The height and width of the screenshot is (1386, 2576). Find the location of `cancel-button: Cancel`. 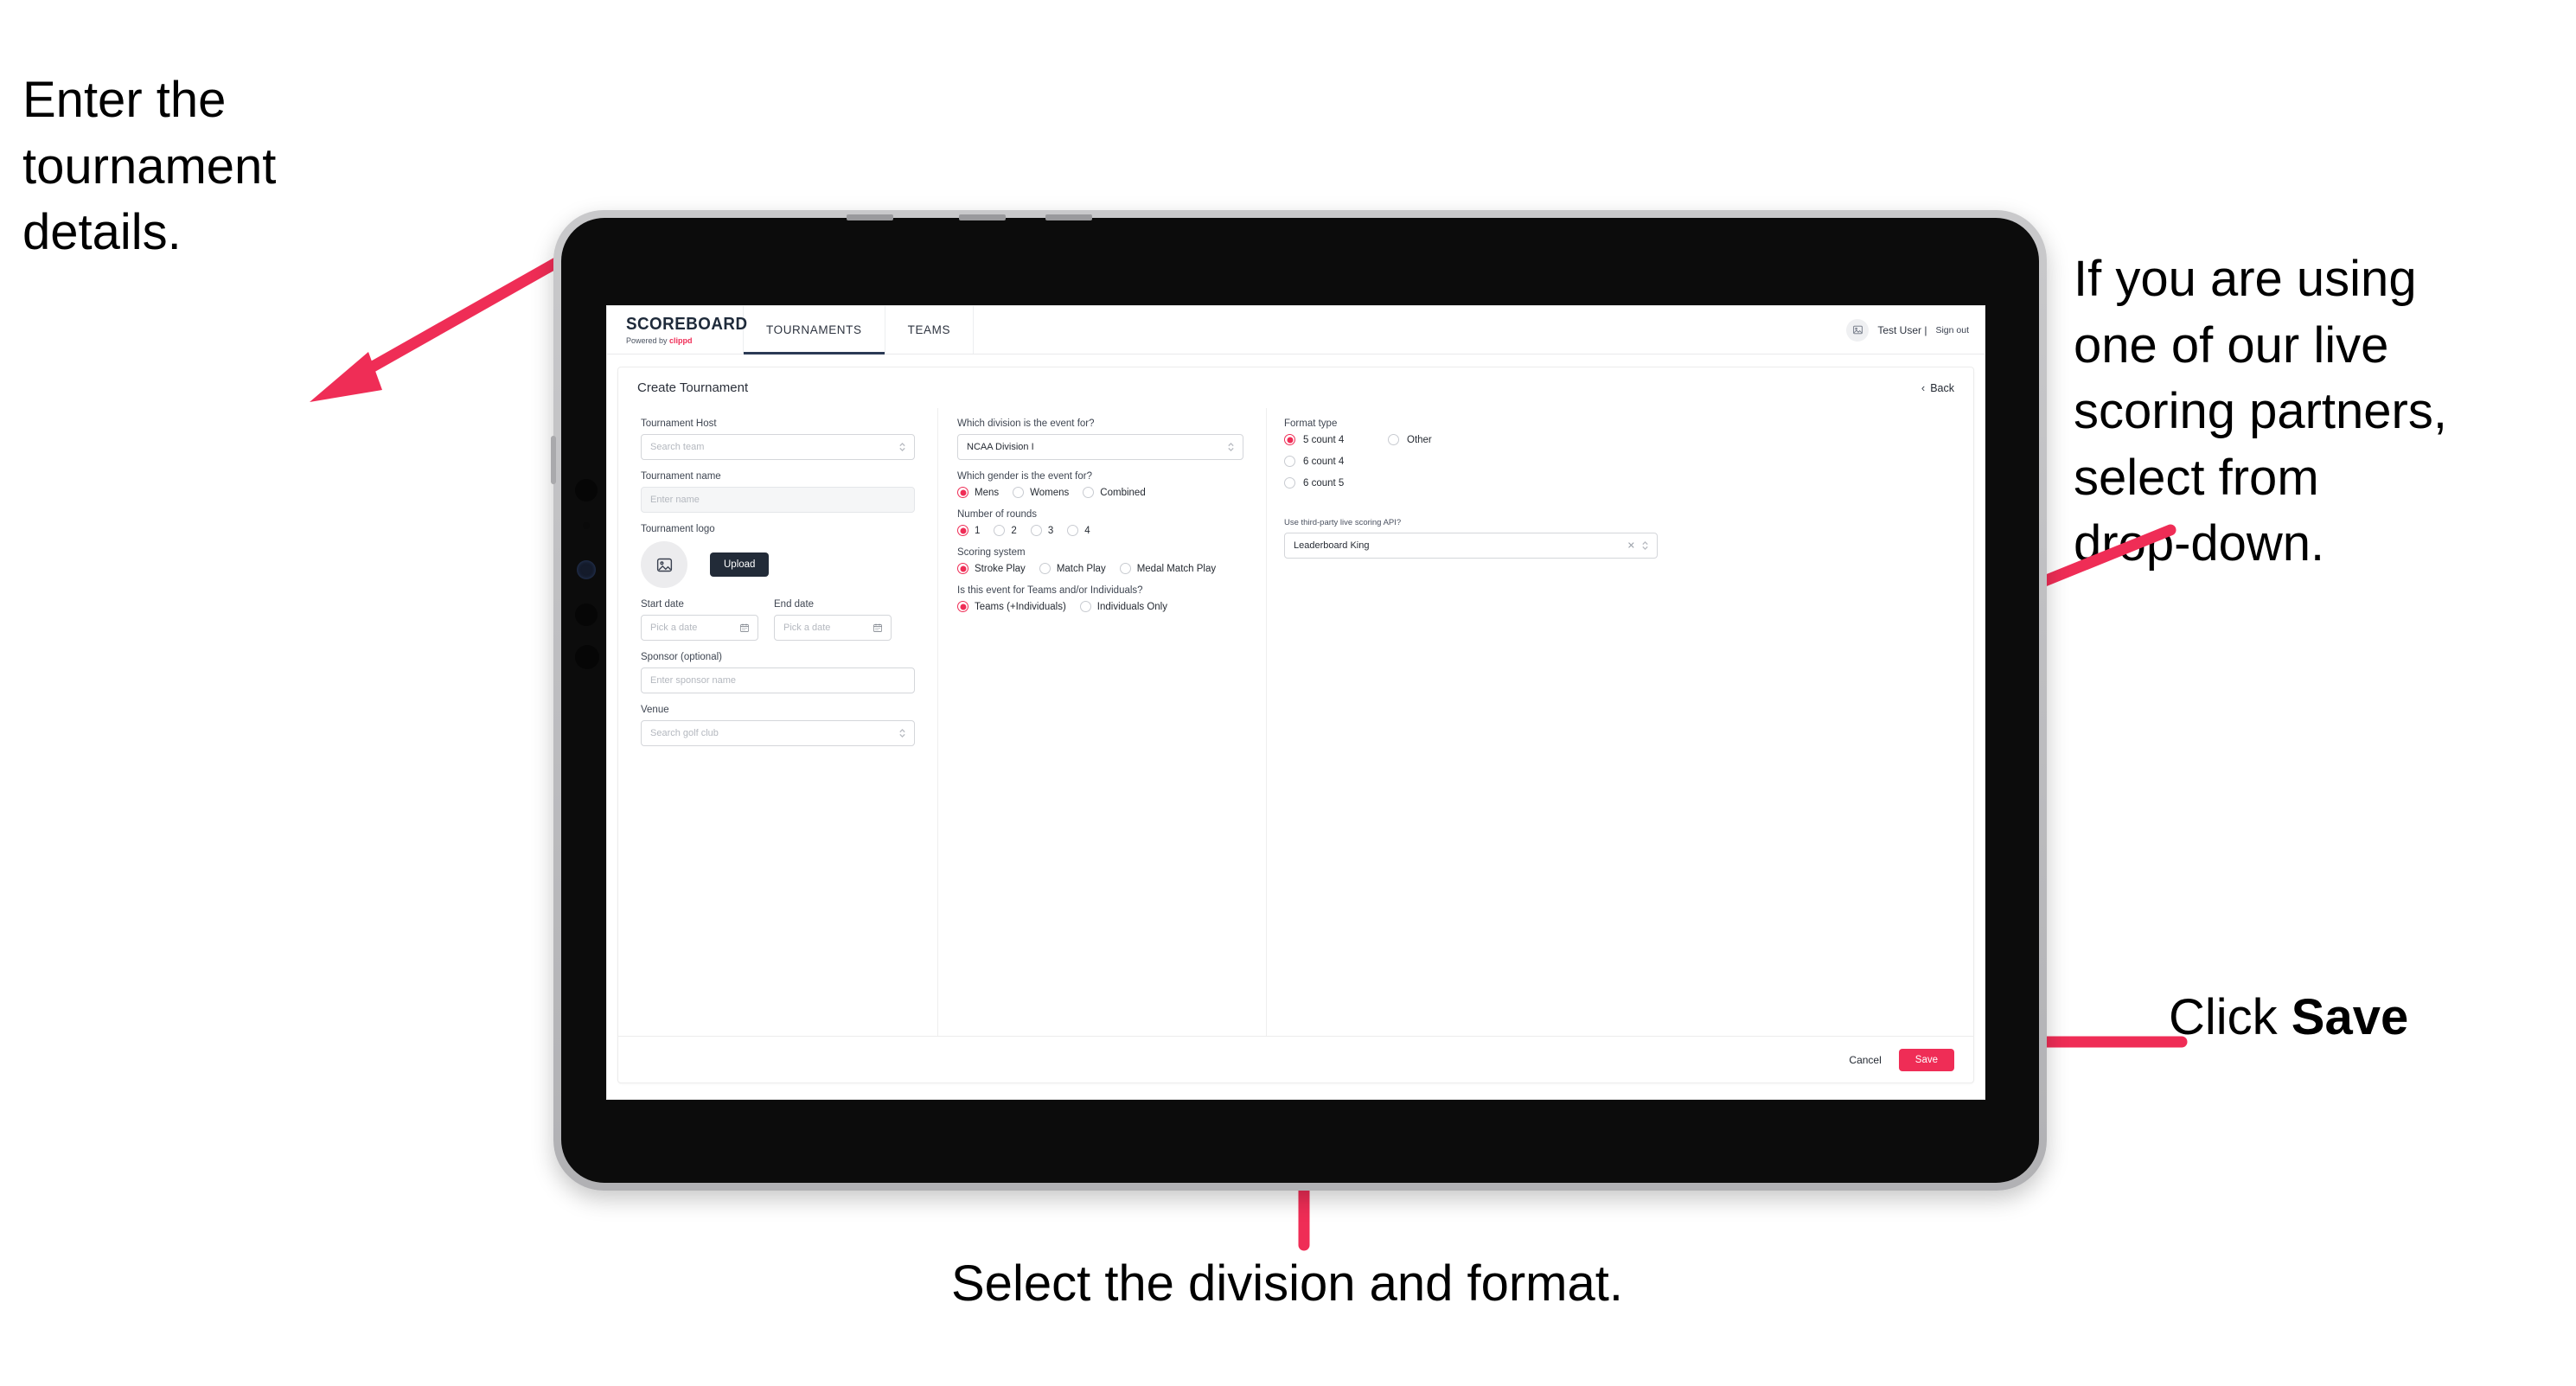

cancel-button: Cancel is located at coordinates (1865, 1060).